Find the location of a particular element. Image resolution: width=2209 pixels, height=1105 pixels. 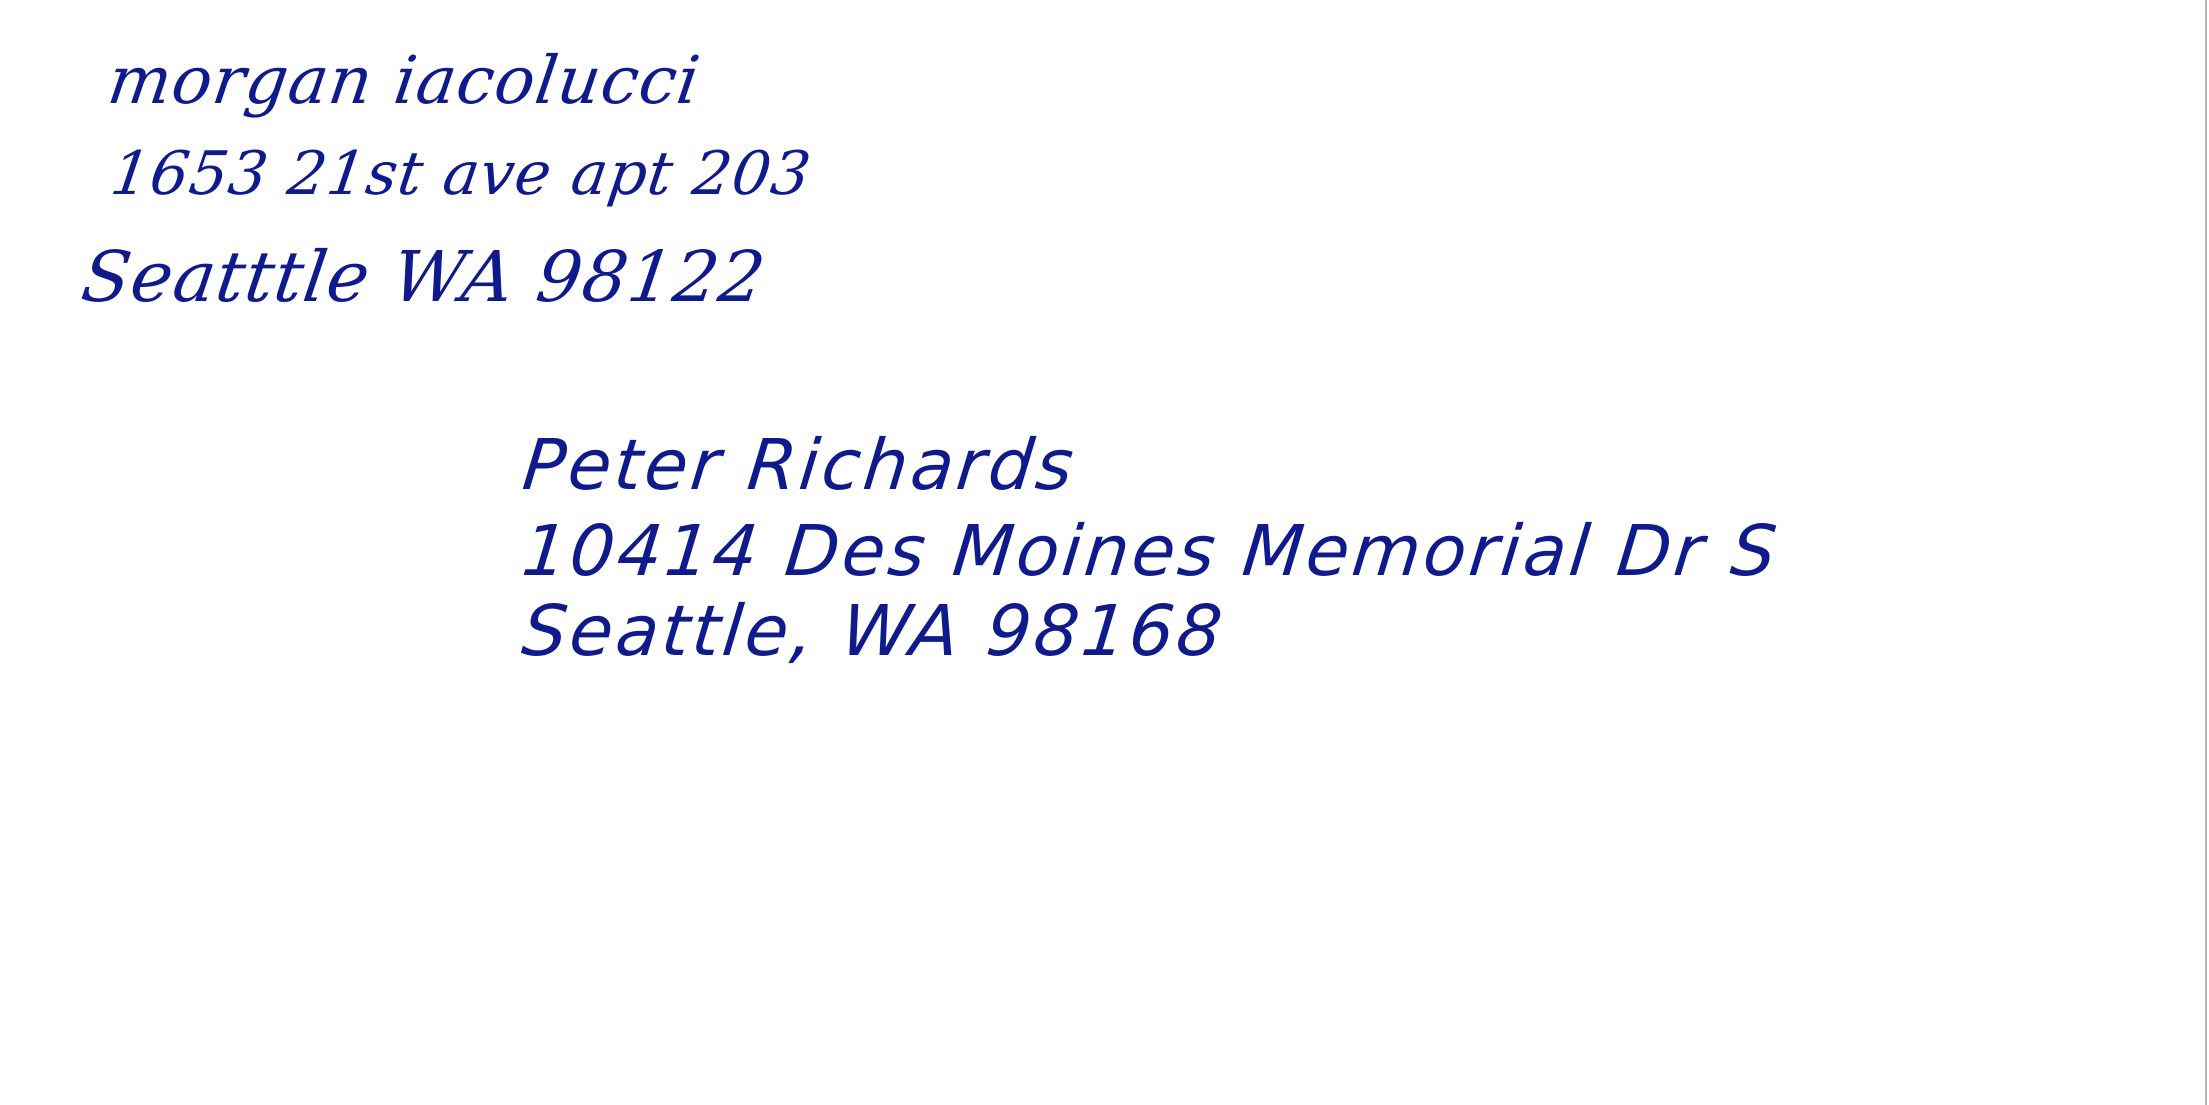

recipient-street: 10414 Des Moines Memorial Dr S is located at coordinates (1151, 551).